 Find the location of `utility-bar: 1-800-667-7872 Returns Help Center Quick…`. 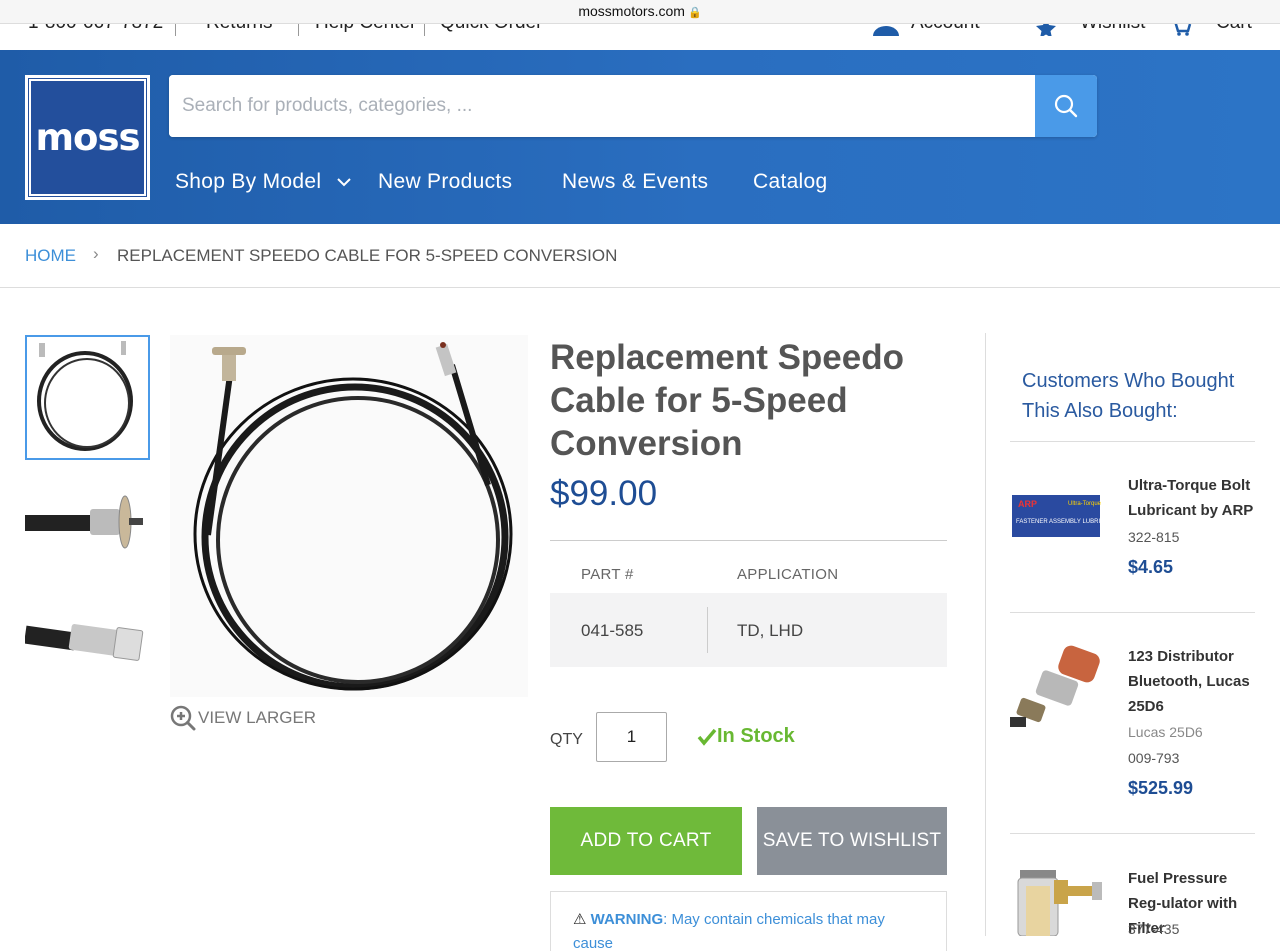

utility-bar: 1-800-667-7872 Returns Help Center Quick… is located at coordinates (640, 37).